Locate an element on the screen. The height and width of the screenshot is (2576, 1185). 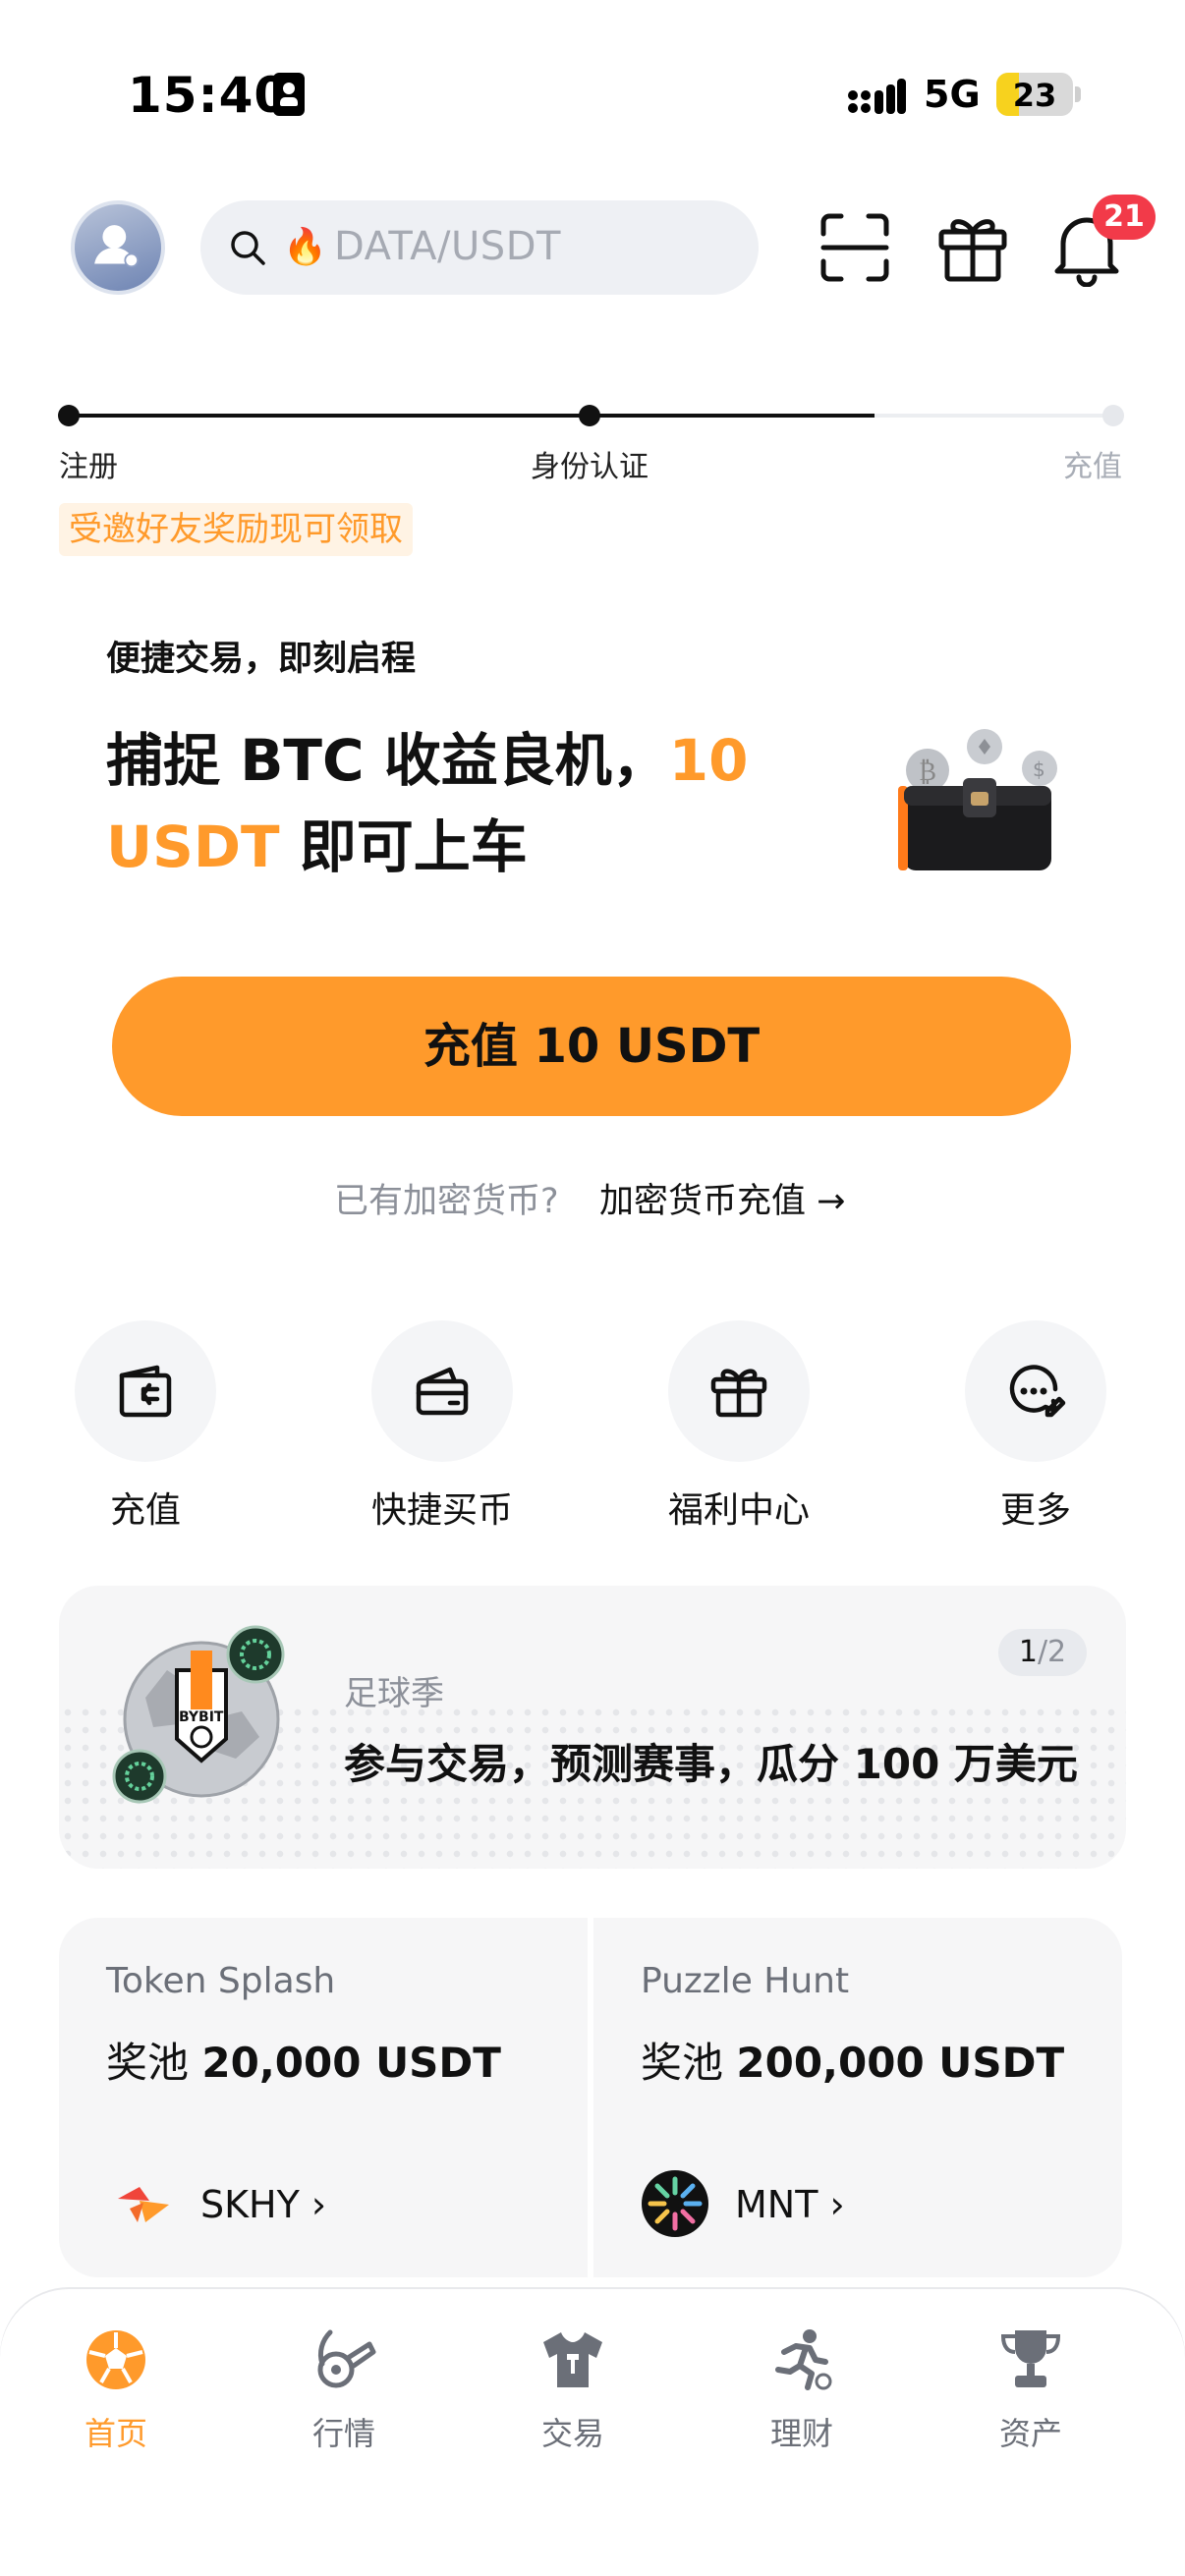
tab-label: 交易 is located at coordinates (572, 2433).